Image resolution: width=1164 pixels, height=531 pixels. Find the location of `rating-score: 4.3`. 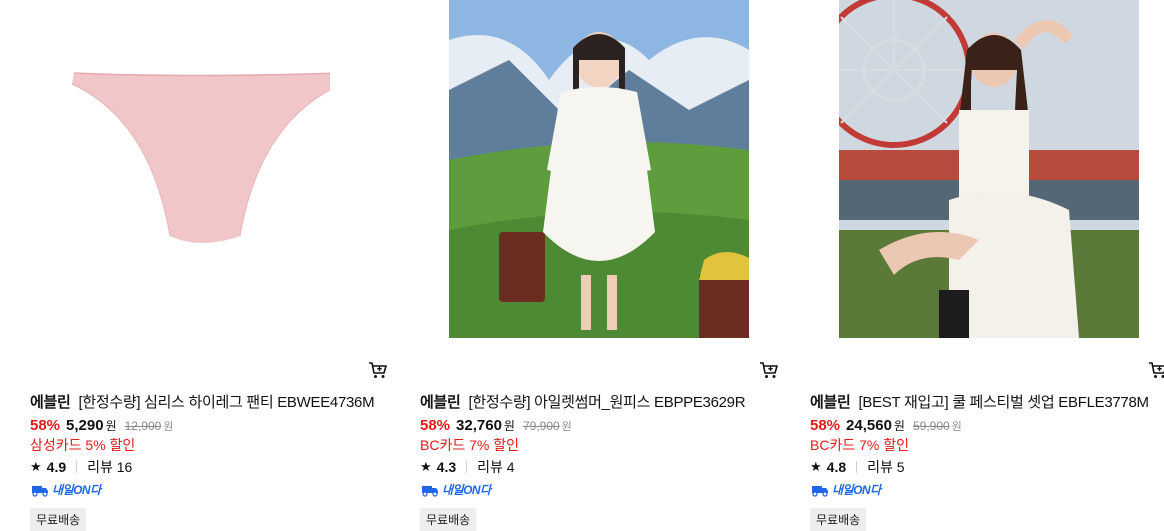

rating-score: 4.3 is located at coordinates (446, 467).